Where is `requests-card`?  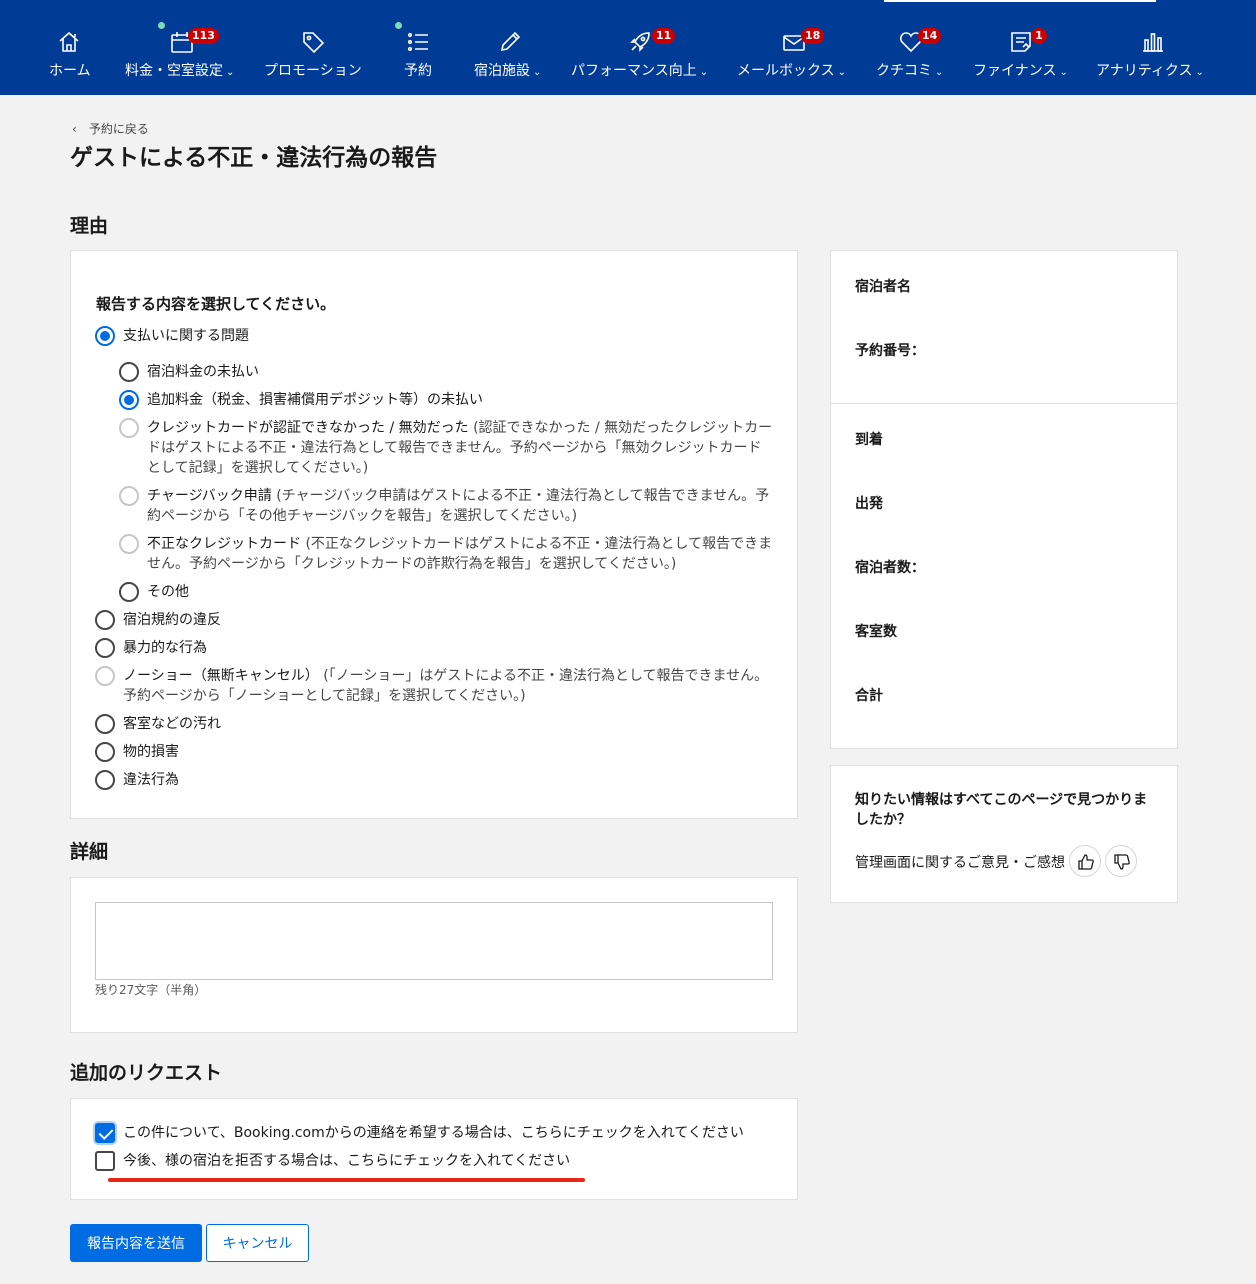
requests-card is located at coordinates (434, 1149).